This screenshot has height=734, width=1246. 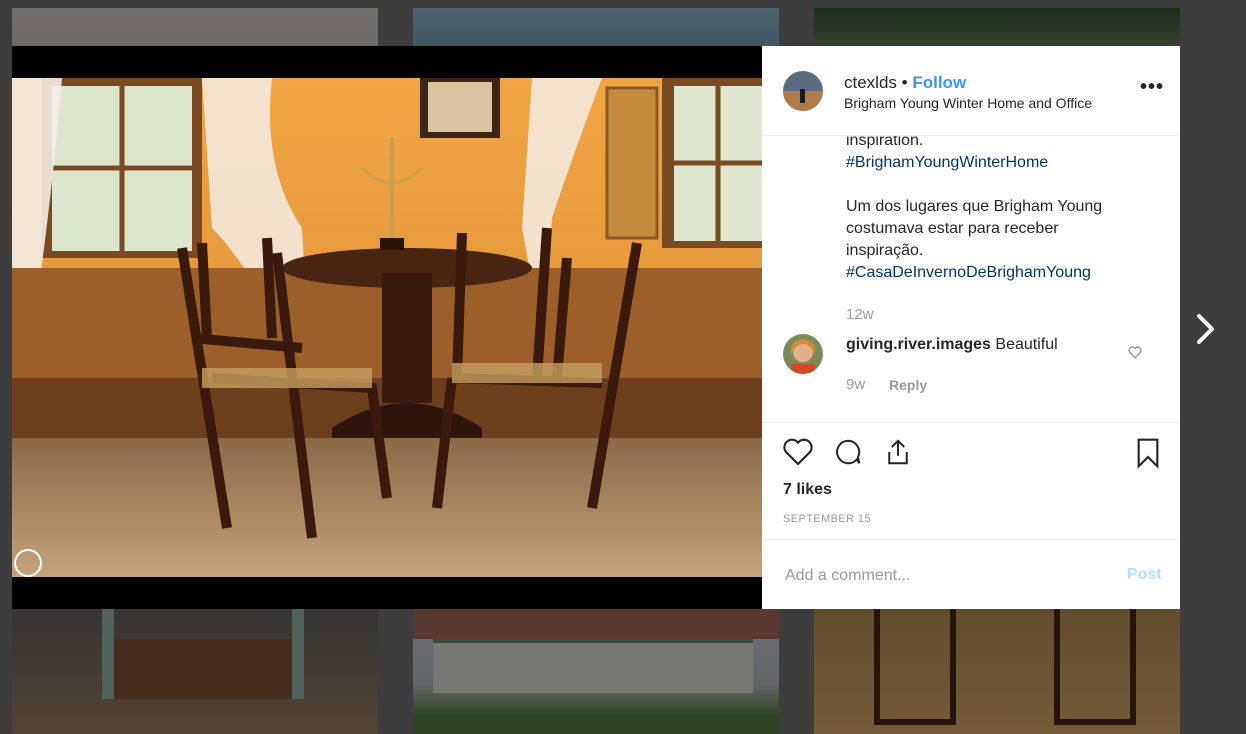 What do you see at coordinates (1026, 344) in the screenshot?
I see `comment-text: Beautiful` at bounding box center [1026, 344].